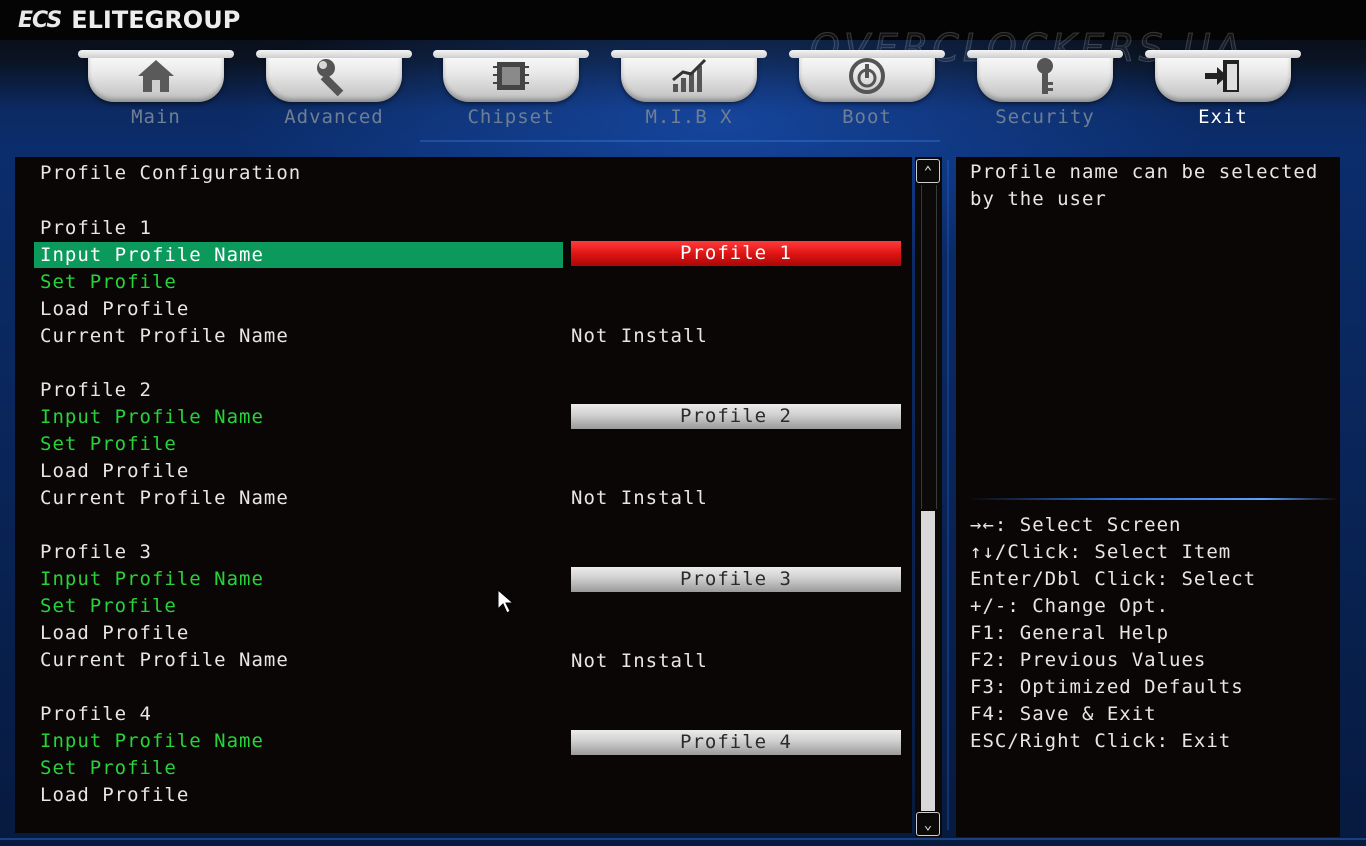 This screenshot has width=1366, height=846. I want to click on tab-label: Exit, so click(1223, 117).